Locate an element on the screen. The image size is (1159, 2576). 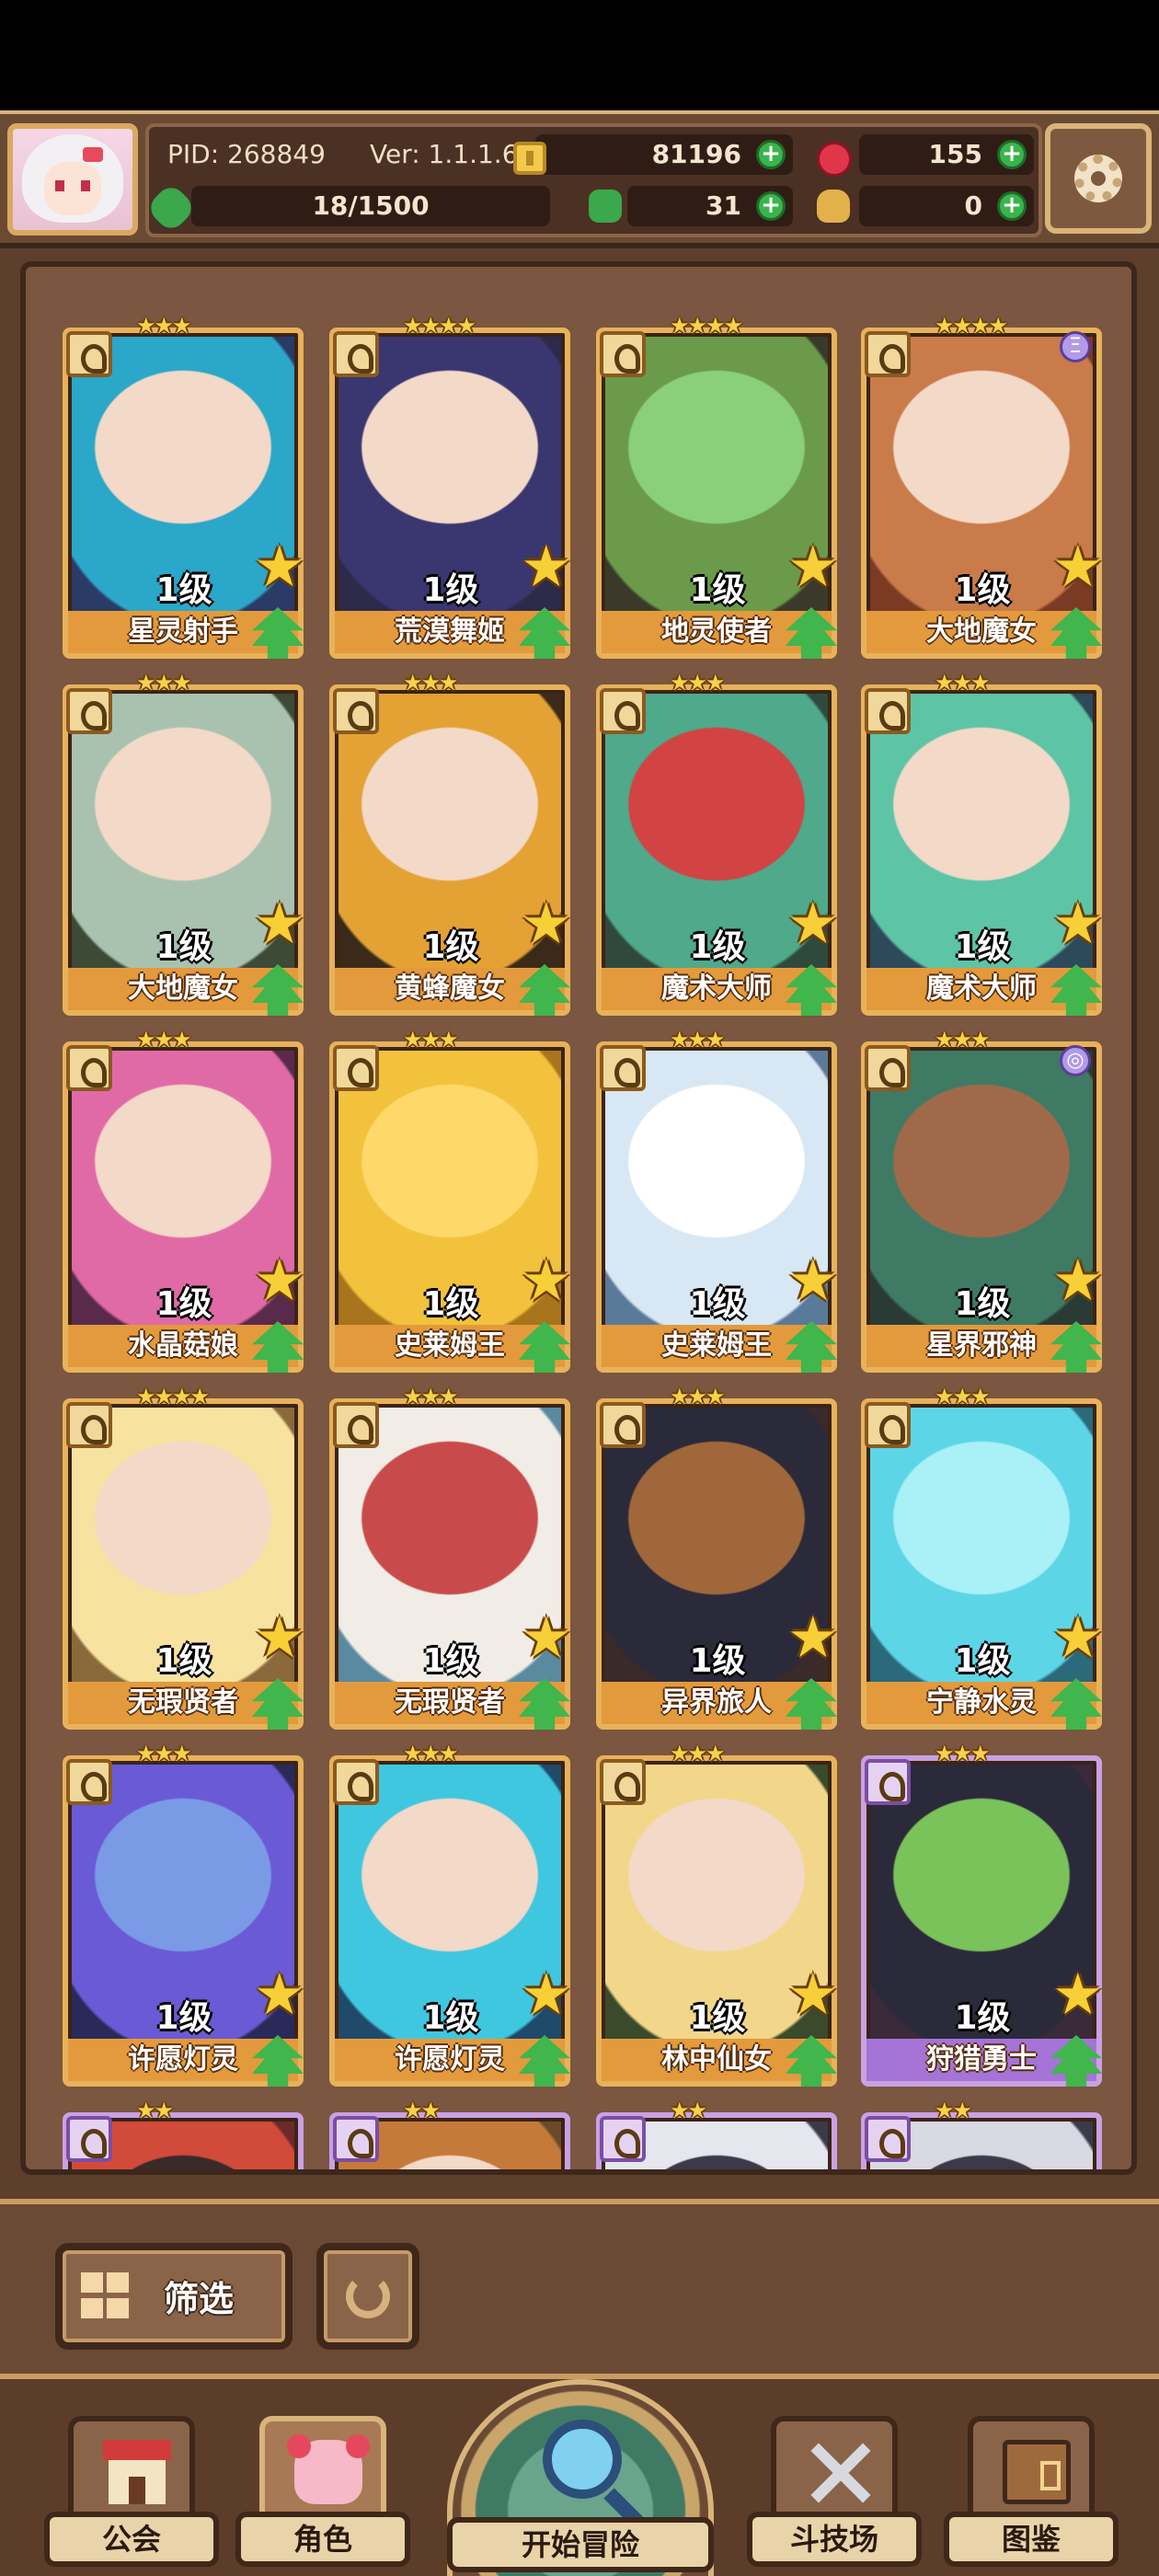
refresh-icon is located at coordinates (368, 2296).